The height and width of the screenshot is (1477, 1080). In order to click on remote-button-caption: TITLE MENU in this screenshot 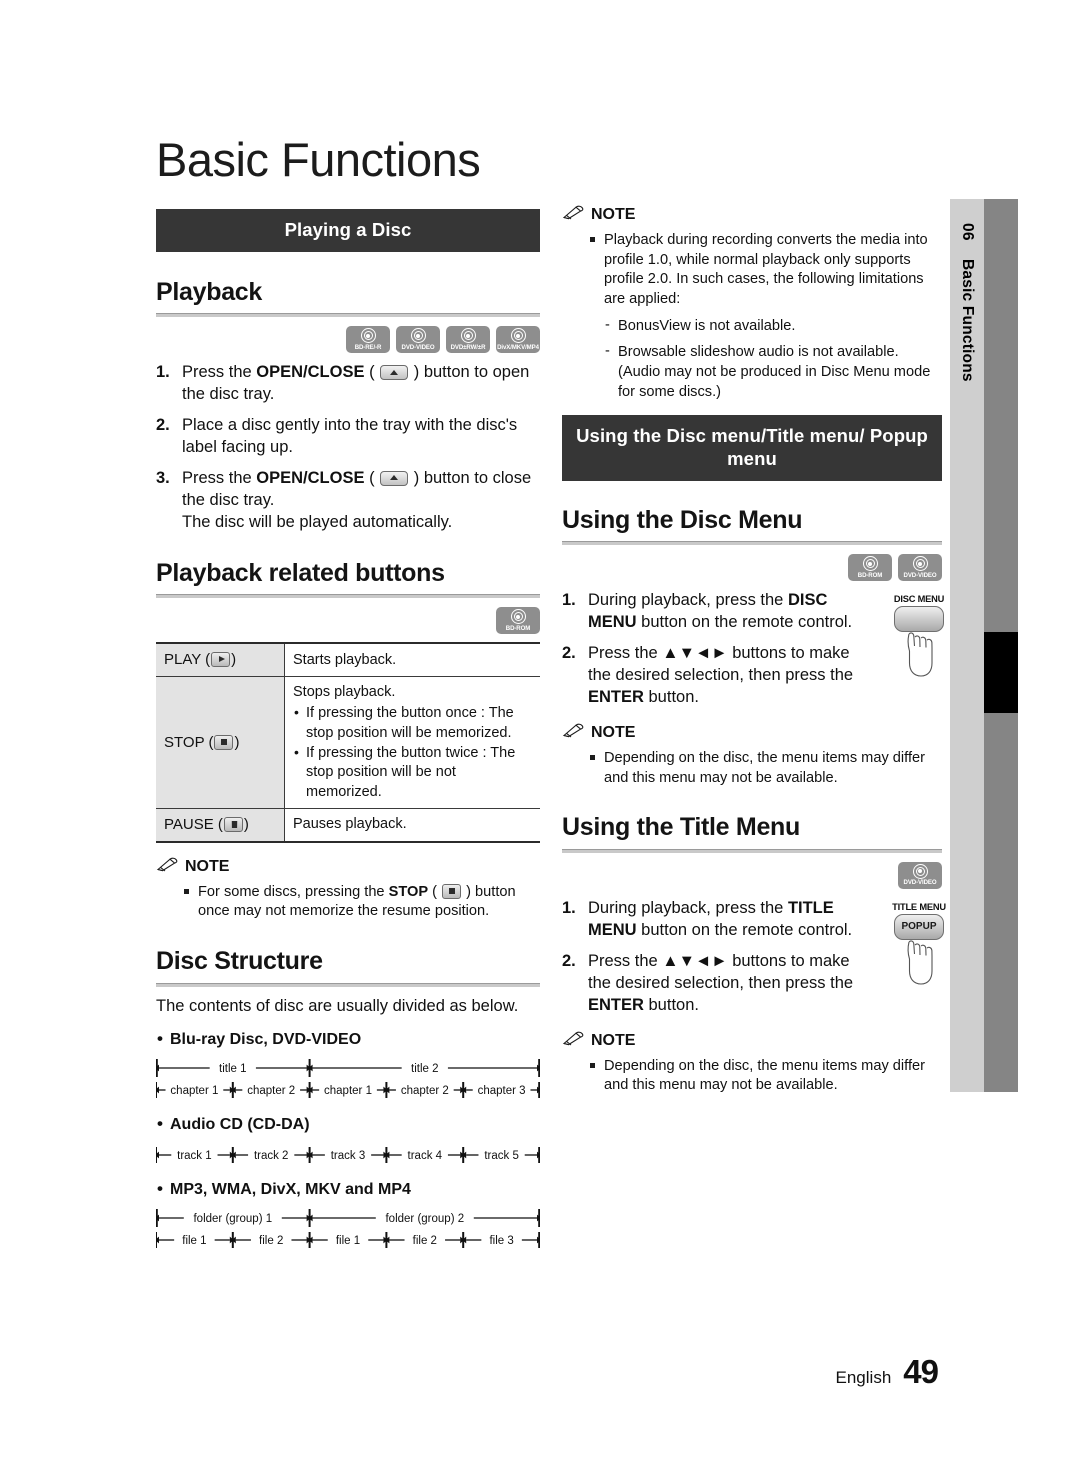, I will do `click(919, 906)`.